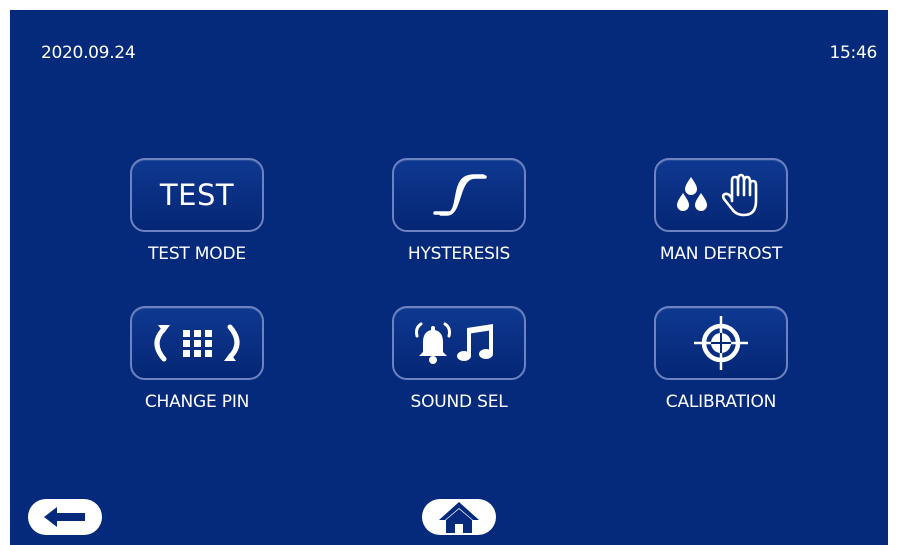 The height and width of the screenshot is (545, 898). I want to click on hysteresis-curve-icon, so click(459, 195).